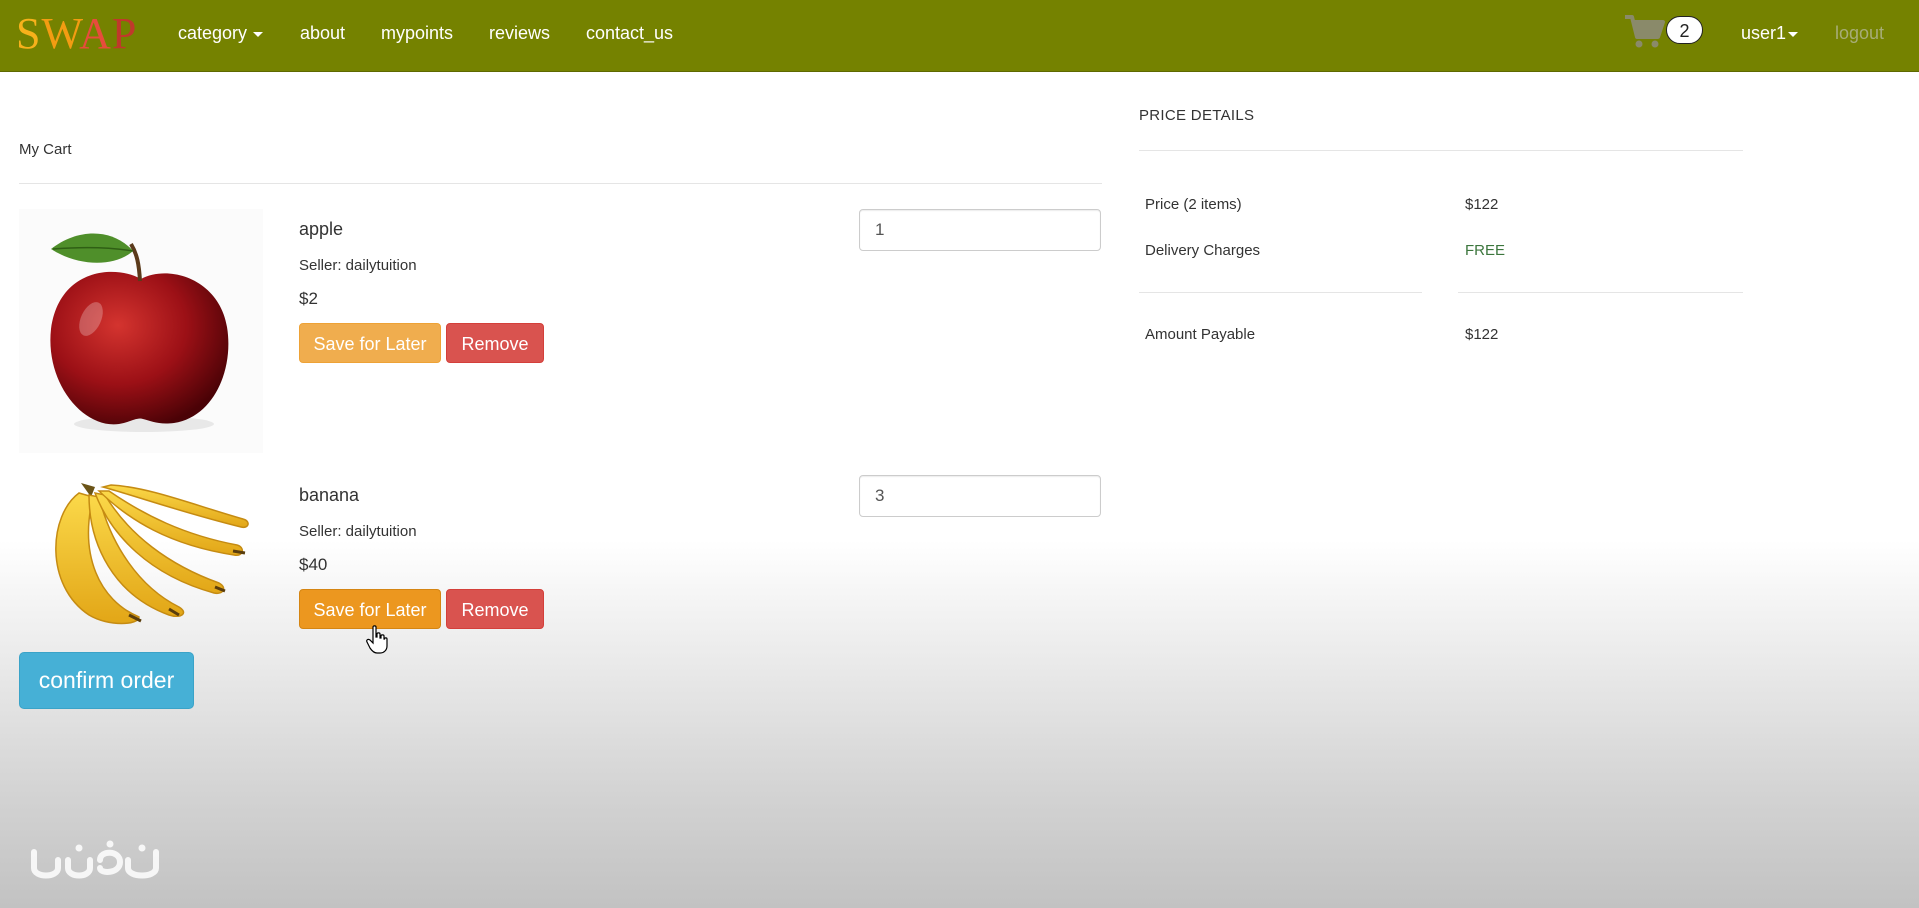 This screenshot has height=908, width=1919. What do you see at coordinates (106, 680) in the screenshot?
I see `confirm-order-button: confirm order` at bounding box center [106, 680].